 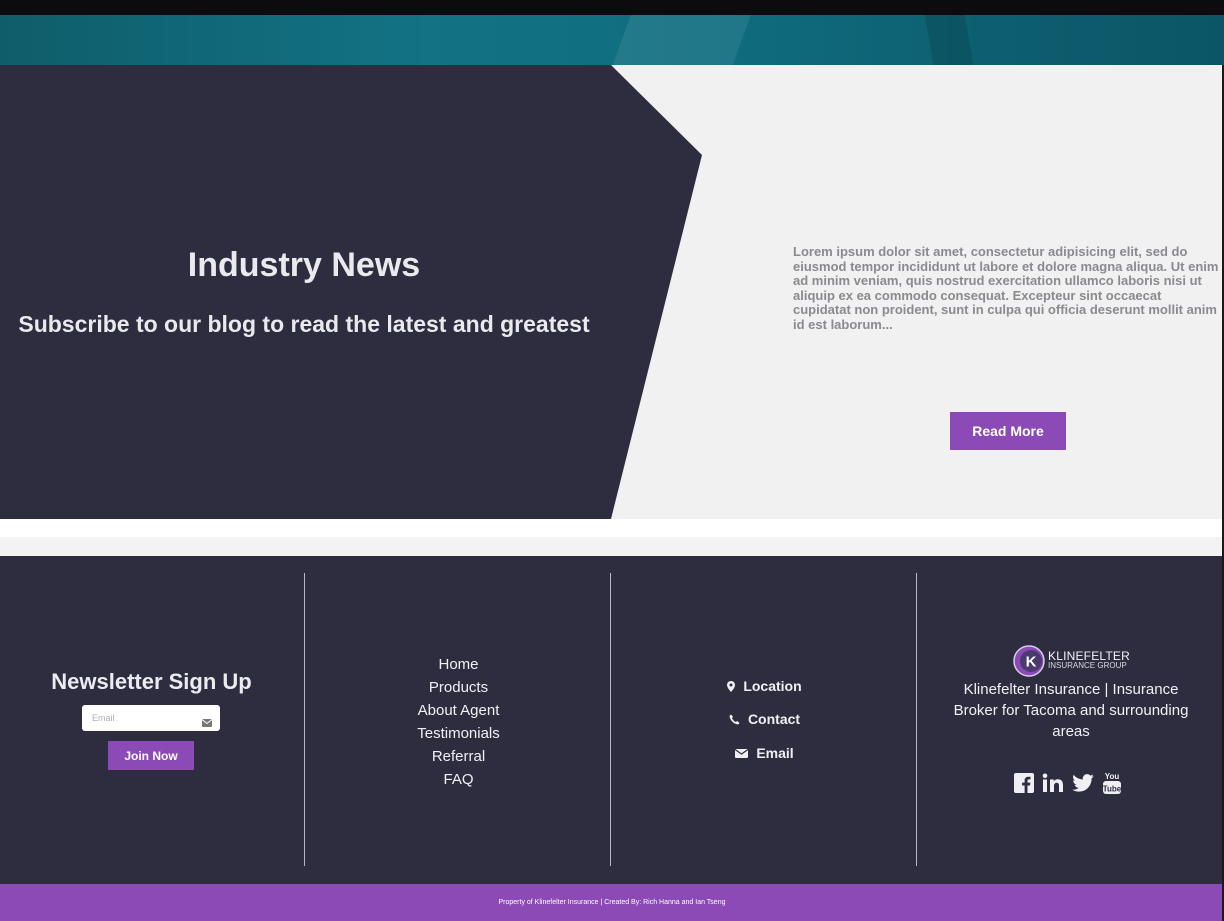 What do you see at coordinates (458, 710) in the screenshot?
I see `footer-nav-about-agent: About Agent` at bounding box center [458, 710].